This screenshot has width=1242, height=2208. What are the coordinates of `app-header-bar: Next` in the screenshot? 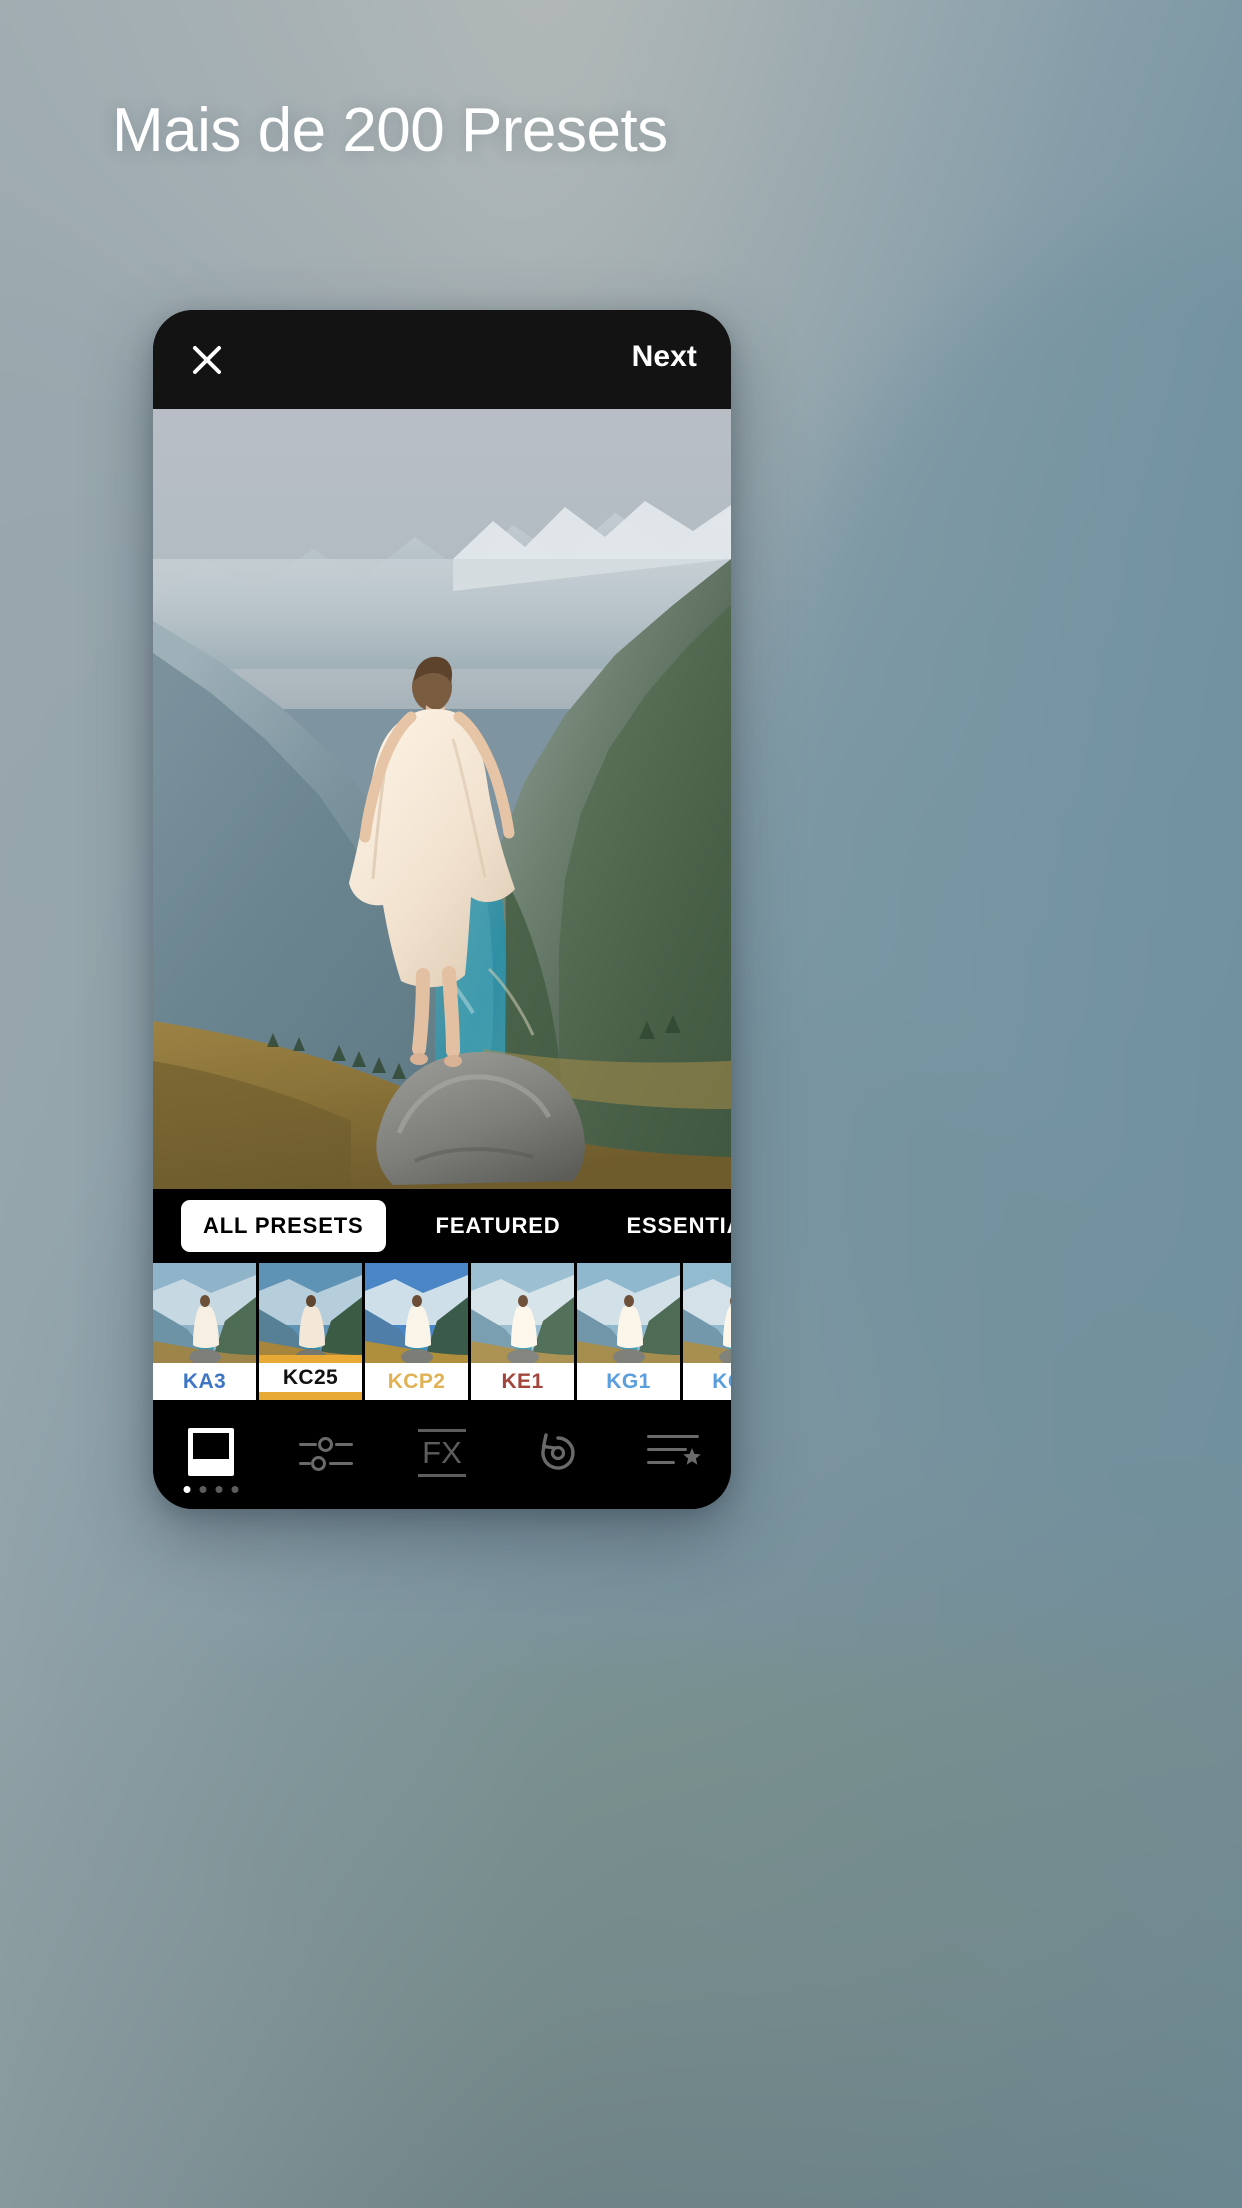 It's located at (442, 359).